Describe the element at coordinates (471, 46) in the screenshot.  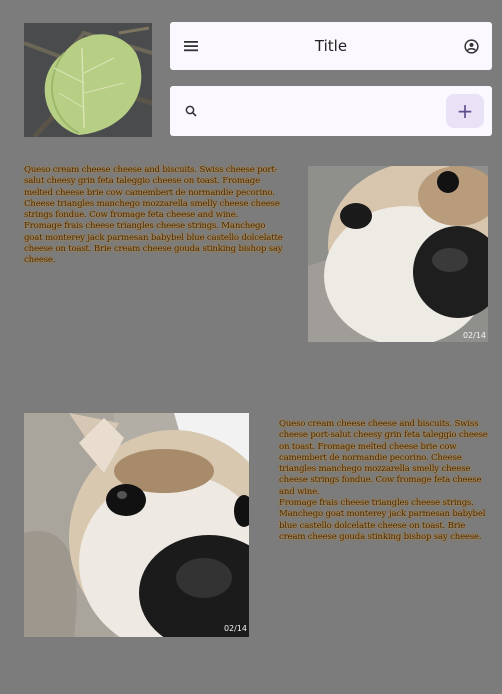
I see `account-circle-icon` at that location.